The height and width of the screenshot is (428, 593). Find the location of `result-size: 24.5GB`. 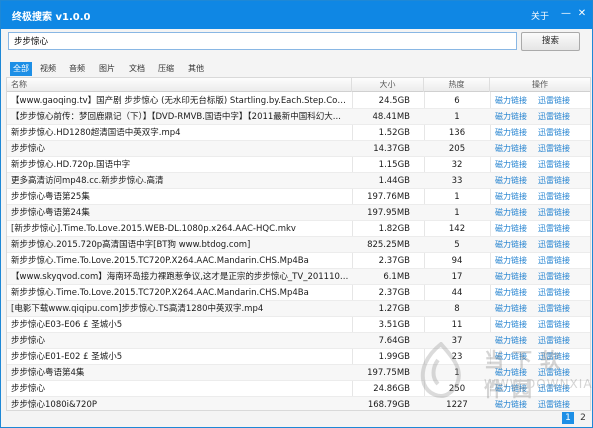

result-size: 24.5GB is located at coordinates (394, 101).